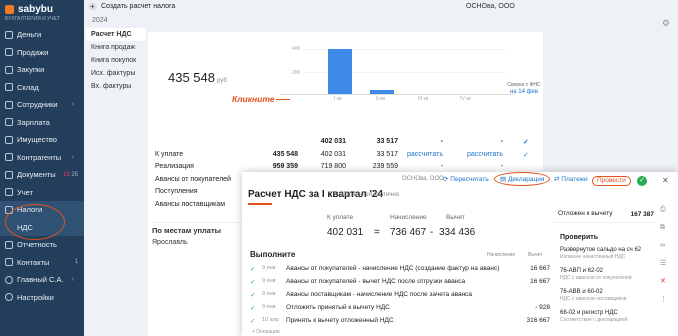  What do you see at coordinates (524, 89) in the screenshot?
I see `fns-reconcile-link: Сверка с ФНС на 14 фев` at bounding box center [524, 89].